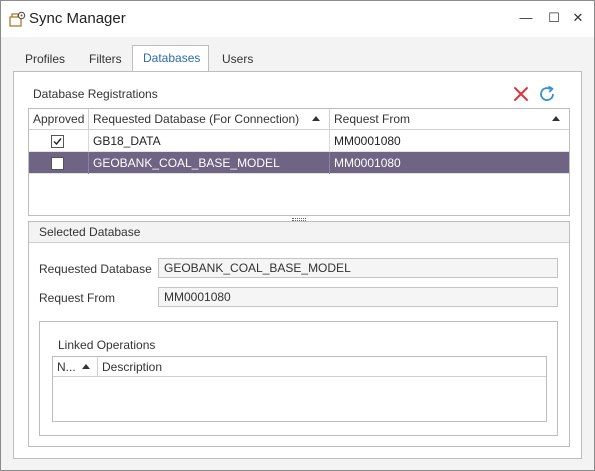 This screenshot has width=595, height=471. What do you see at coordinates (209, 163) in the screenshot?
I see `requested-database-cell: GEOBANK_COAL_BASE_MODEL` at bounding box center [209, 163].